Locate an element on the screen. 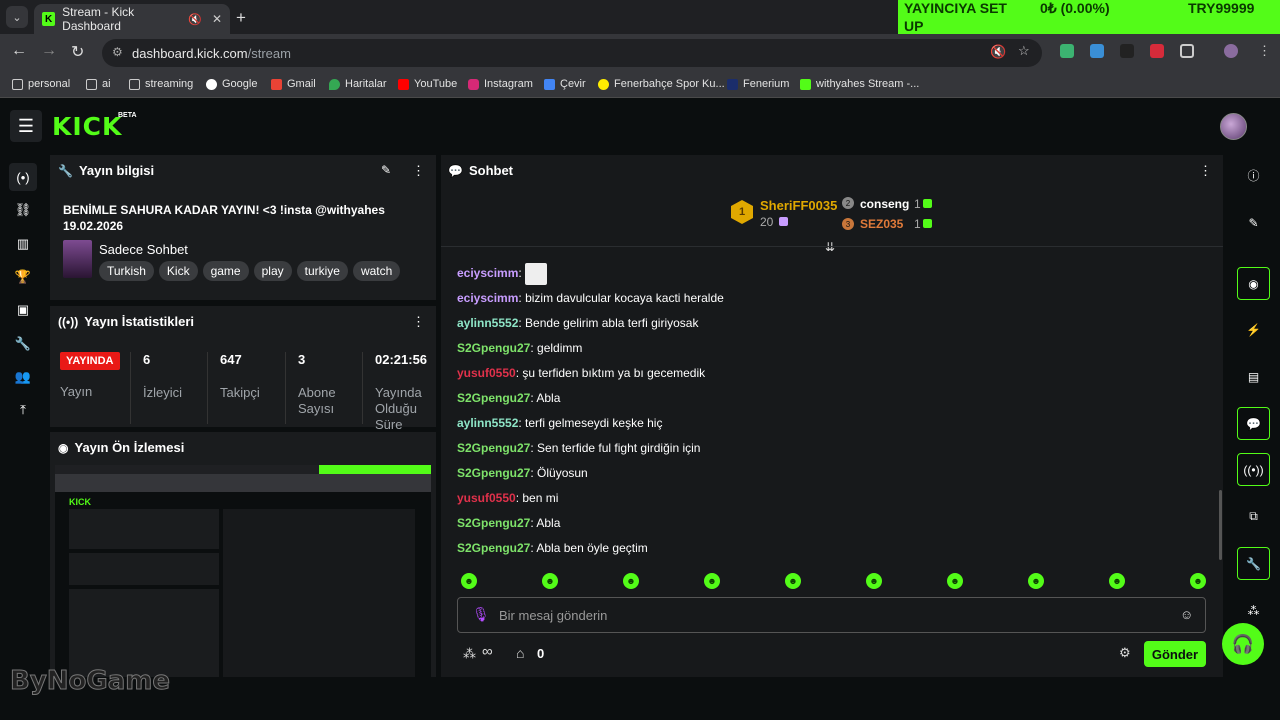  bookmark-fenerium: Fenerium is located at coordinates (758, 84).